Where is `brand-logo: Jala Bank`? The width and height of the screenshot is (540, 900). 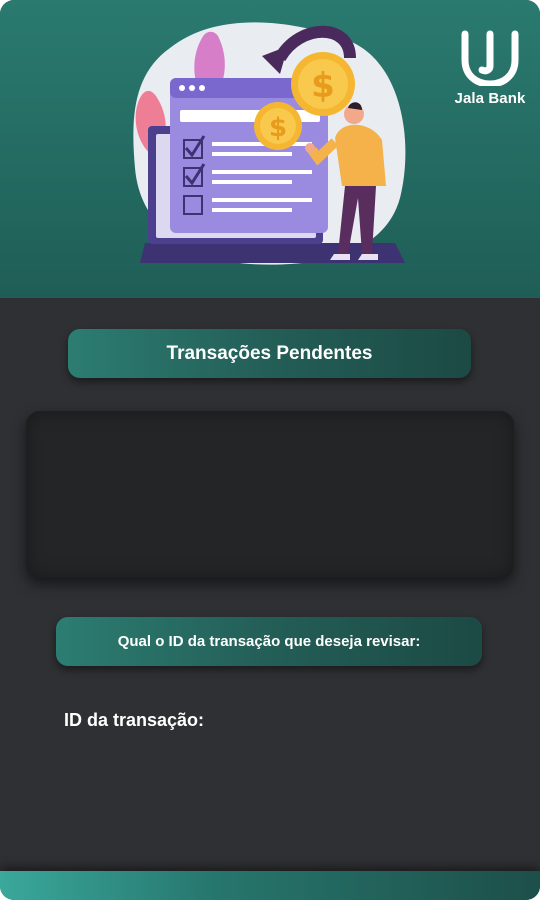
brand-logo: Jala Bank is located at coordinates (490, 68).